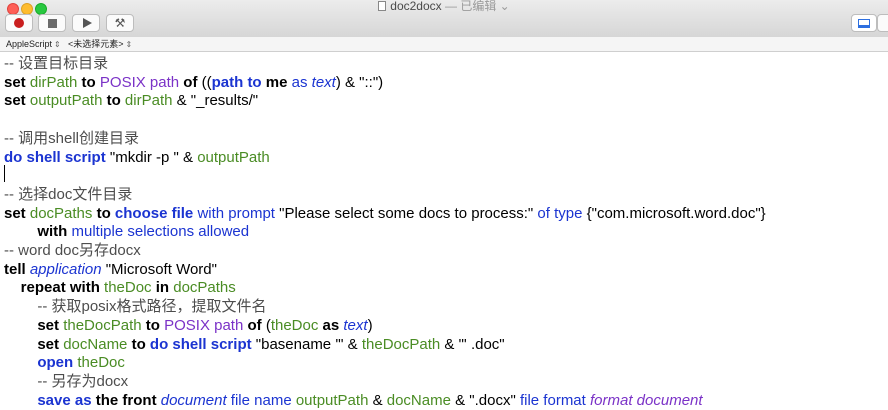 The height and width of the screenshot is (410, 888). What do you see at coordinates (17, 269) in the screenshot?
I see `code-token: tell` at bounding box center [17, 269].